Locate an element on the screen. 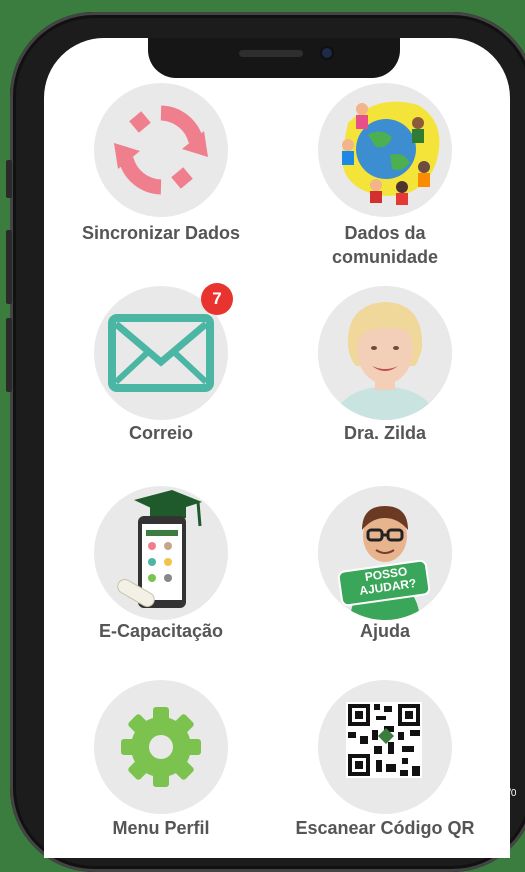 The width and height of the screenshot is (525, 872). community-label-line1: Dados da is located at coordinates (385, 233).